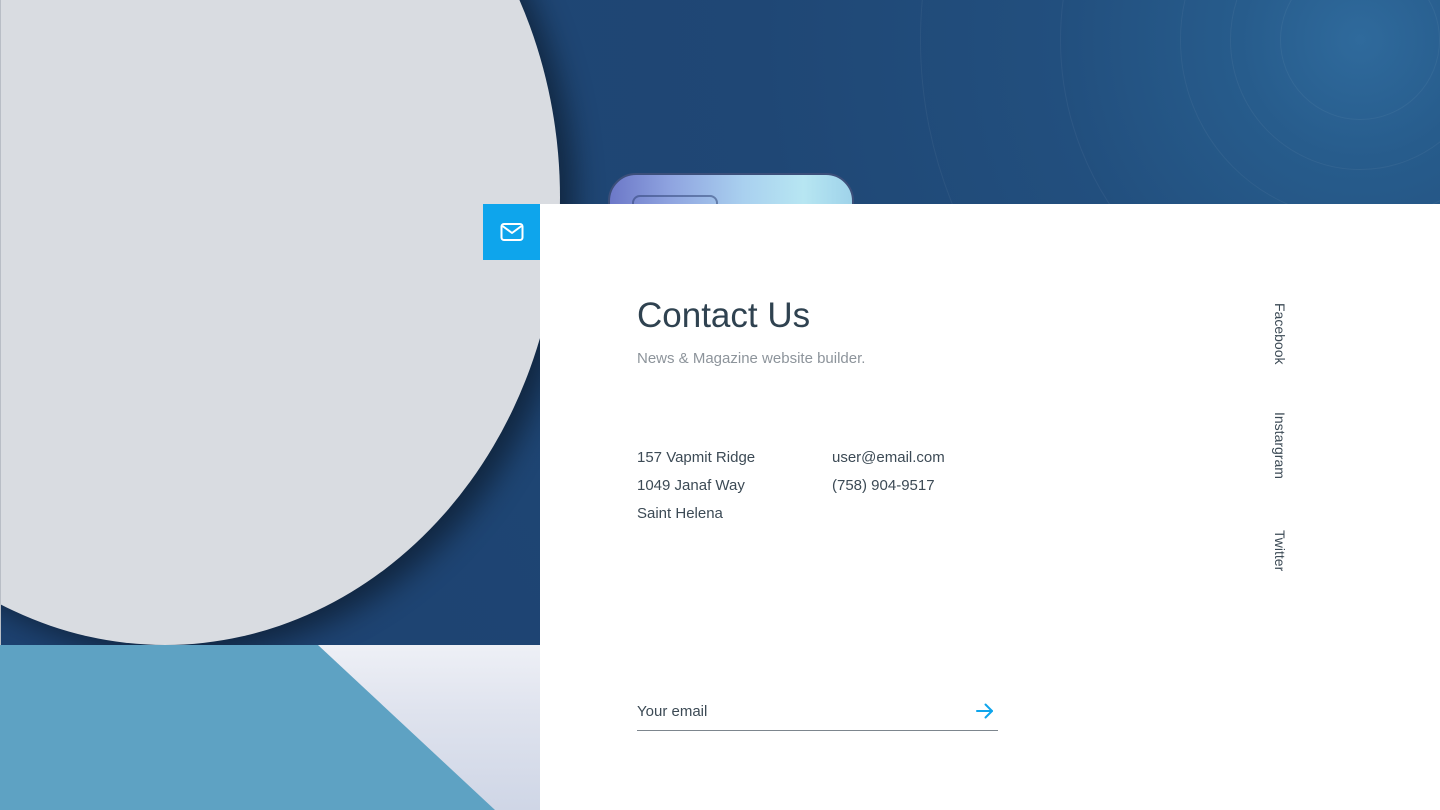 The image size is (1440, 810). I want to click on subscribe-form, so click(817, 712).